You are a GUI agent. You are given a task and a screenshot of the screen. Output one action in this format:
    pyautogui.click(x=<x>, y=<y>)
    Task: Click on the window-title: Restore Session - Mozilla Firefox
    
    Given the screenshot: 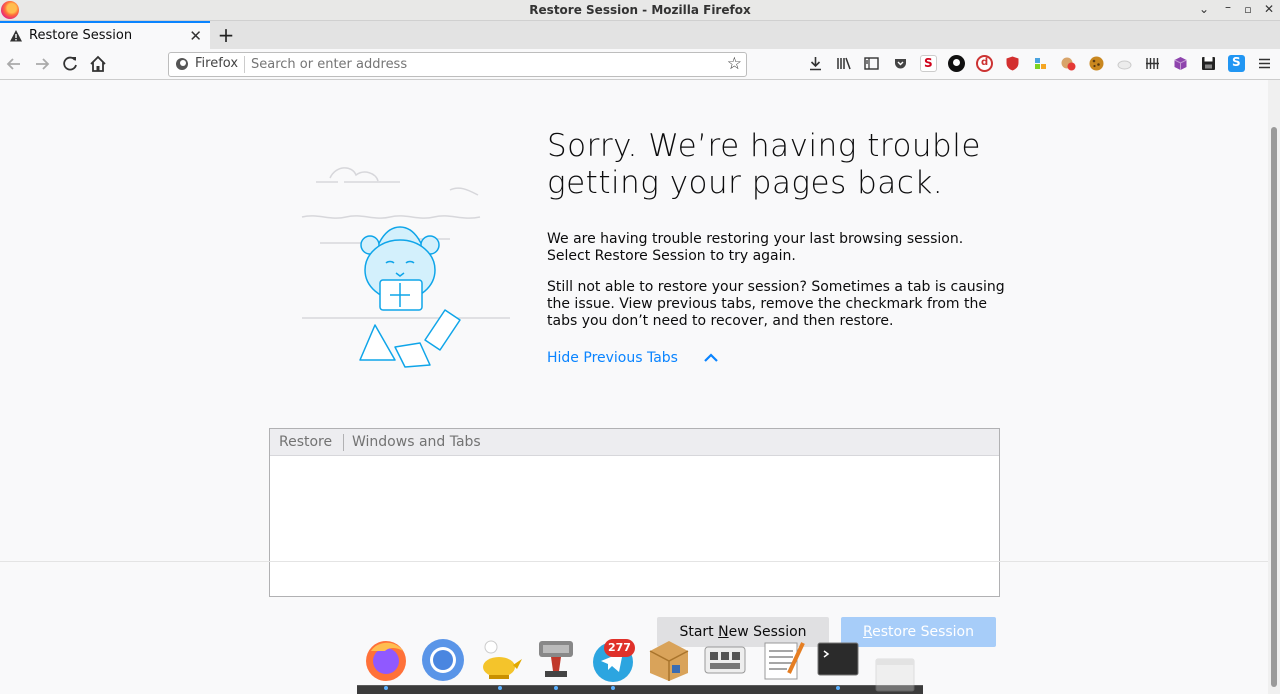 What is the action you would take?
    pyautogui.click(x=640, y=10)
    